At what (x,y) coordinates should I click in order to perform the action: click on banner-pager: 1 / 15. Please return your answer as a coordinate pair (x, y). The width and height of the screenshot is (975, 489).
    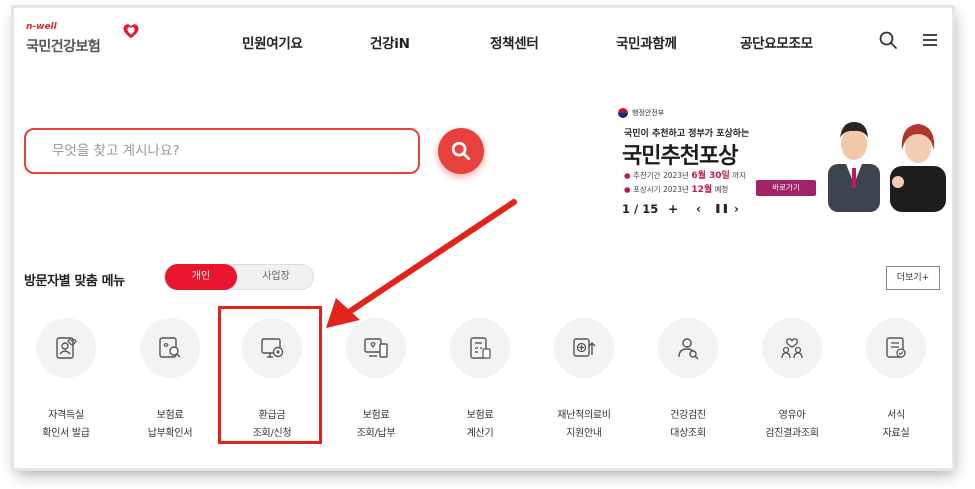
    Looking at the image, I should click on (640, 209).